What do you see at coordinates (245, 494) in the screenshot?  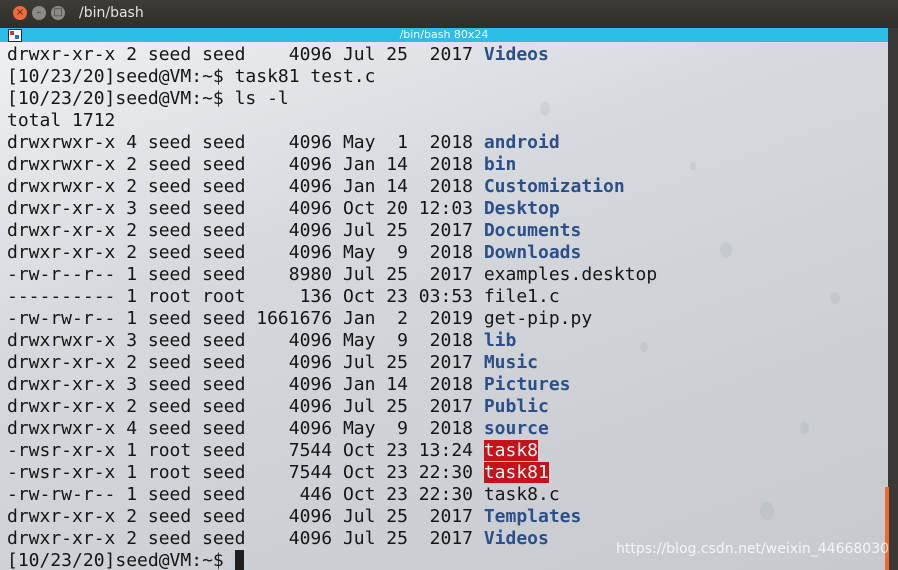 I see `entry-meta: -rw-rw-r-- 1 seed seed 446 Oct 23 22:30` at bounding box center [245, 494].